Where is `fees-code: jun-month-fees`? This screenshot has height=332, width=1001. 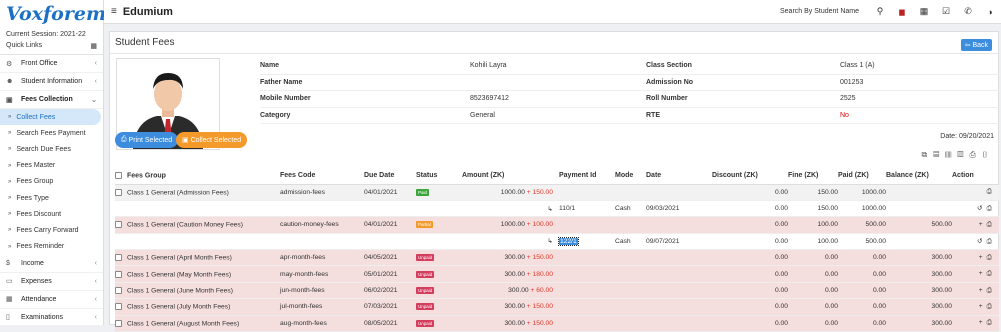 fees-code: jun-month-fees is located at coordinates (322, 291).